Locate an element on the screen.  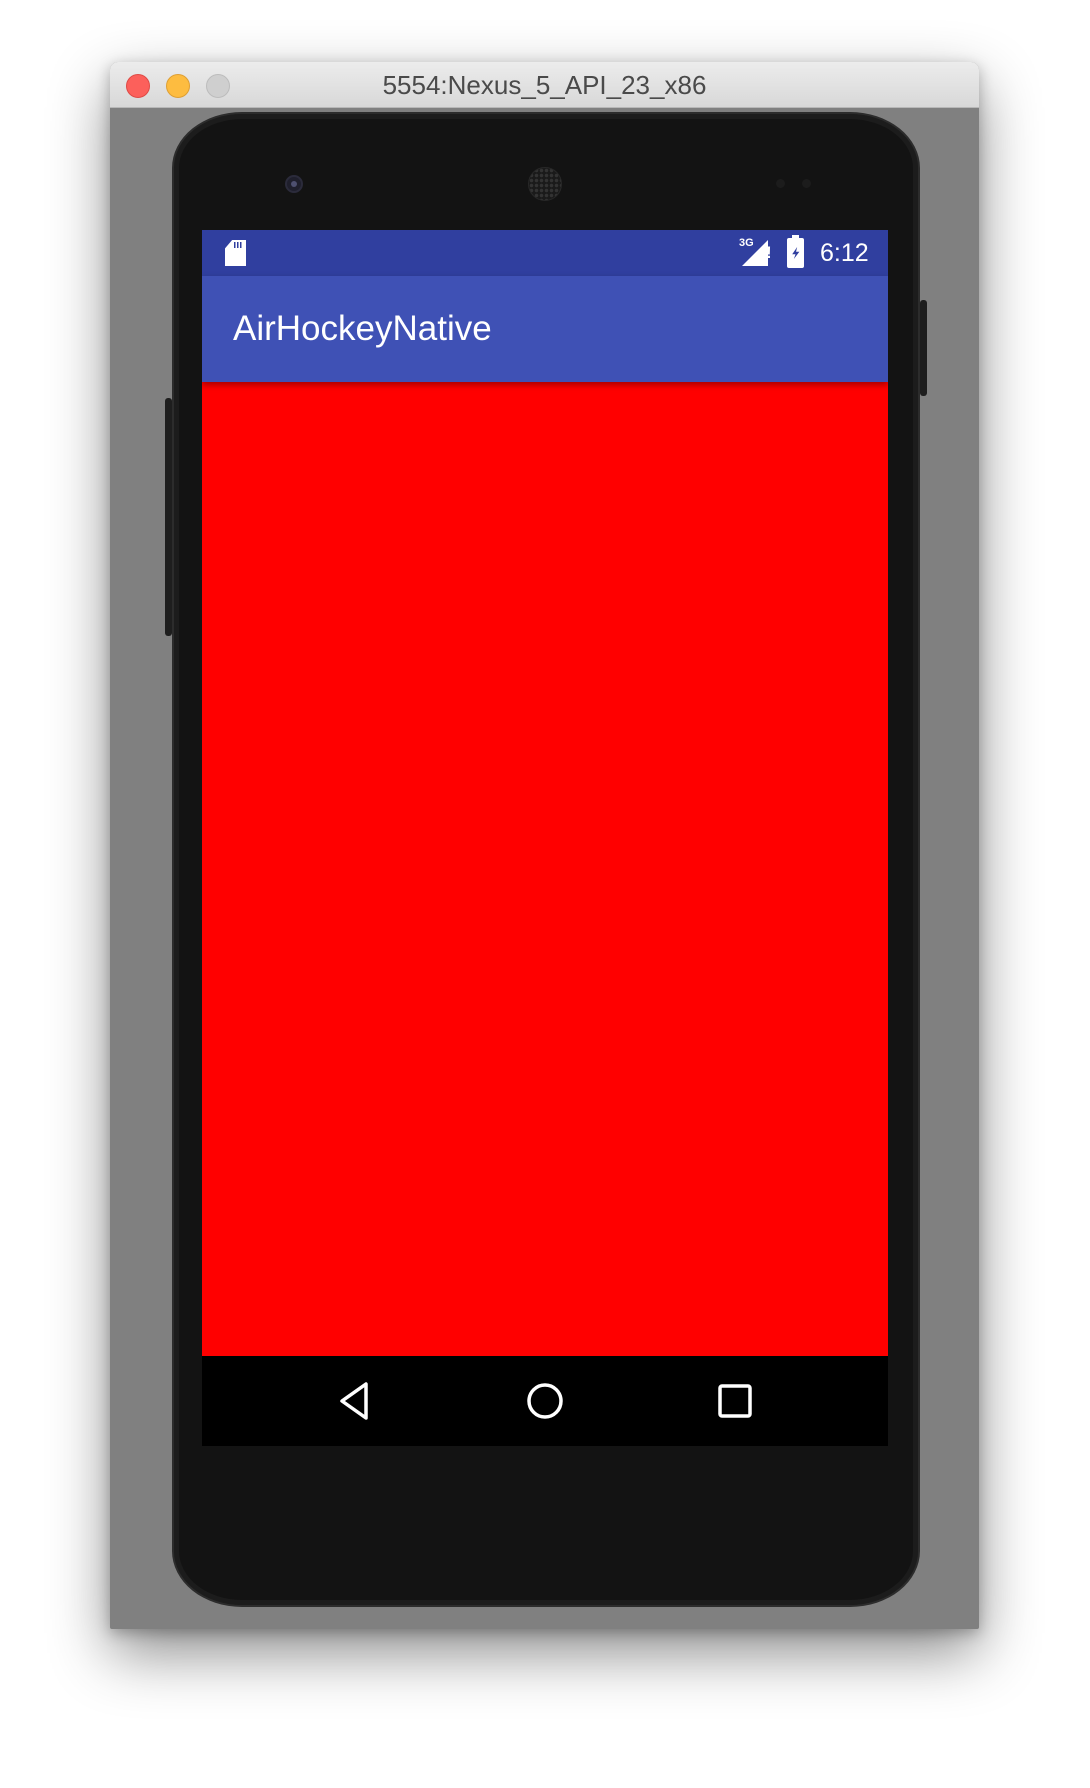
back-icon is located at coordinates (355, 1401).